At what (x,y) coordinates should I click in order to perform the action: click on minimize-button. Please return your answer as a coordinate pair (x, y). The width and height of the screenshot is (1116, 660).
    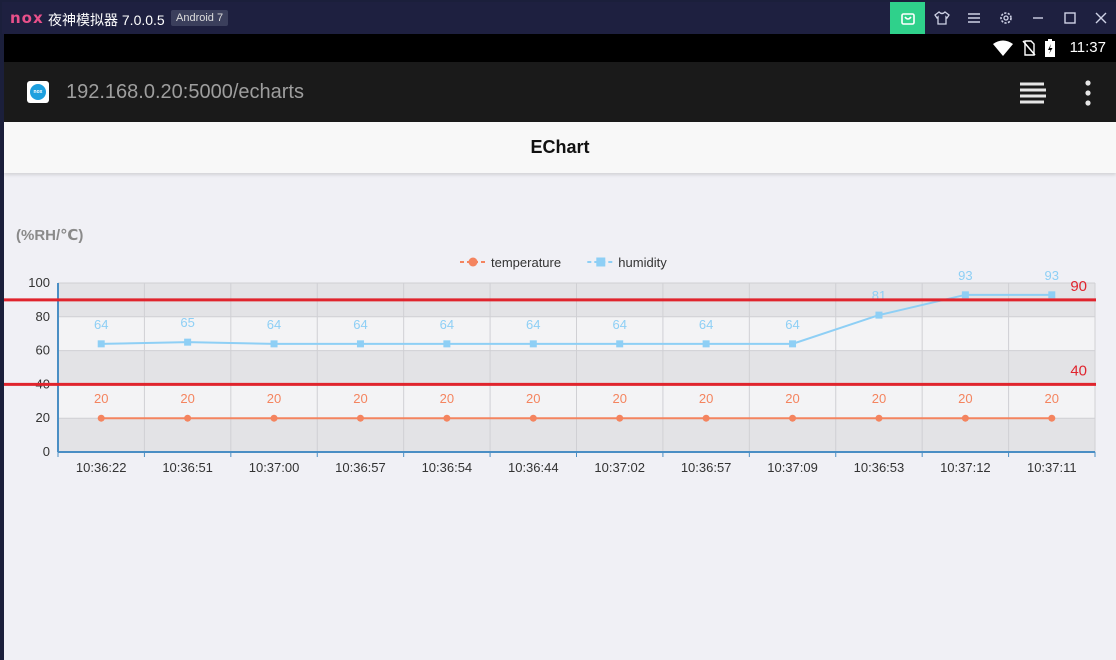
    Looking at the image, I should click on (1038, 18).